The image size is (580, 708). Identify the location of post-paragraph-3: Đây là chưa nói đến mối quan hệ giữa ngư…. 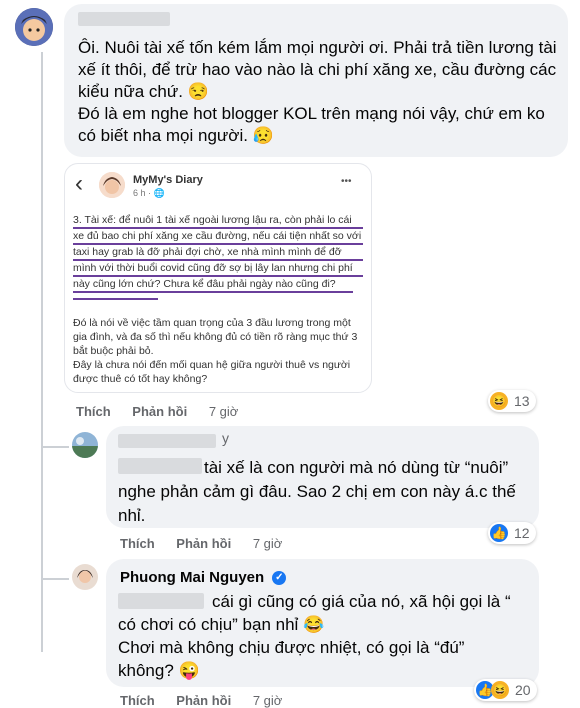
(212, 372).